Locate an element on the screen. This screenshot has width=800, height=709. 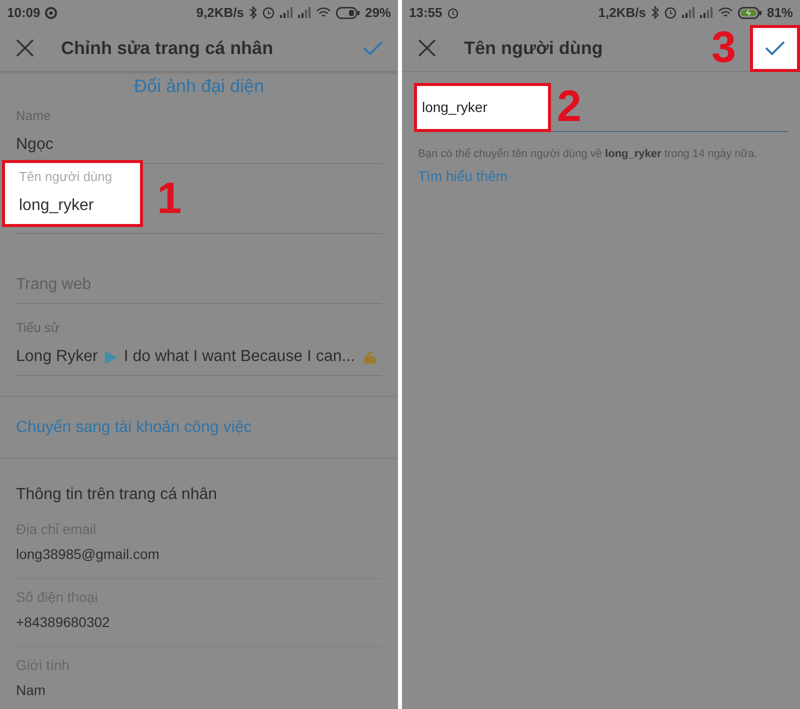
step-number: 2 is located at coordinates (569, 107).